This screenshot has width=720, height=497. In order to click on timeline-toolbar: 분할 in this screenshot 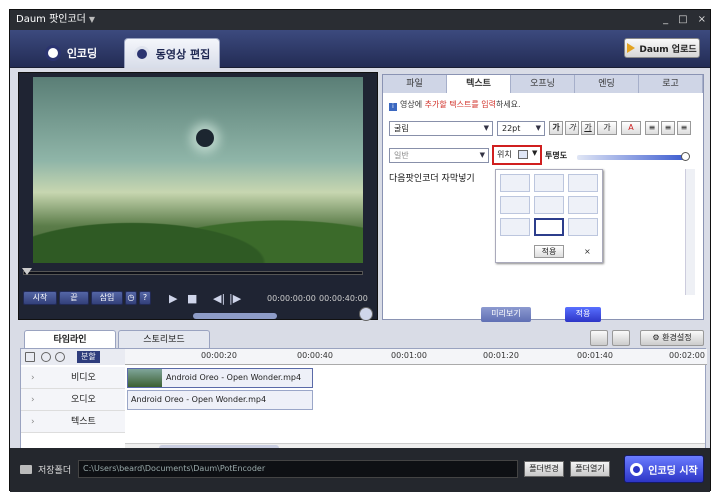, I will do `click(73, 357)`.